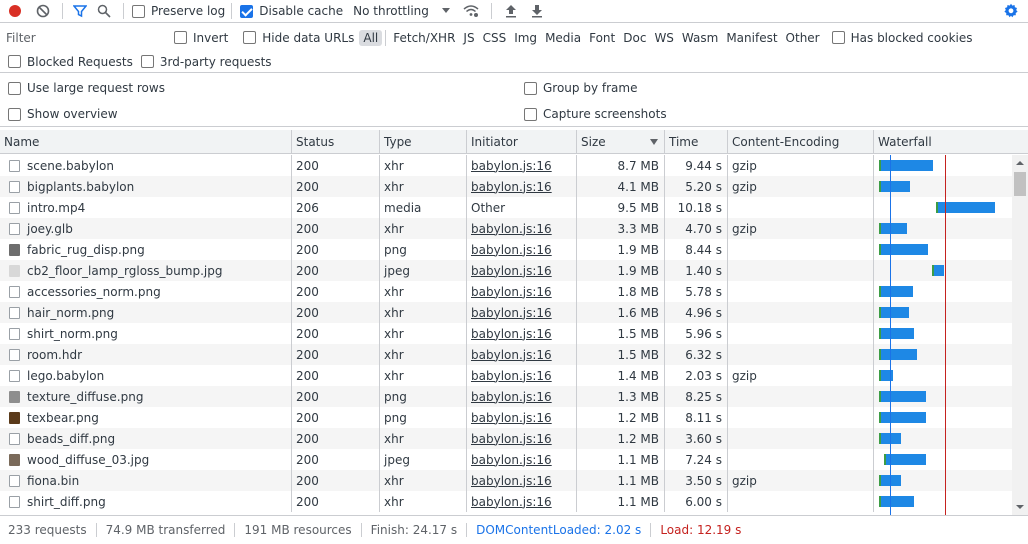 Image resolution: width=1028 pixels, height=544 pixels. Describe the element at coordinates (511, 11) in the screenshot. I see `import-har-button` at that location.